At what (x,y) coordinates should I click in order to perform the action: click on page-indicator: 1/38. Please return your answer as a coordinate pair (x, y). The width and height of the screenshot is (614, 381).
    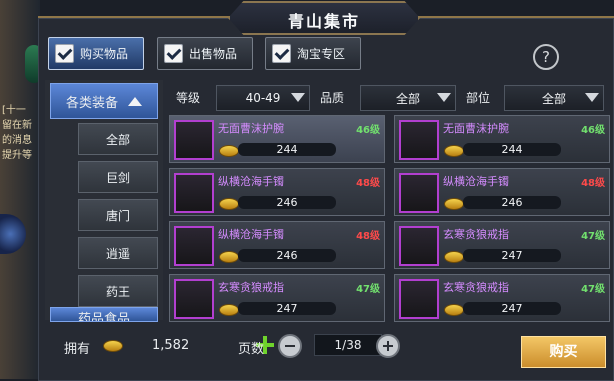
    Looking at the image, I should click on (348, 345).